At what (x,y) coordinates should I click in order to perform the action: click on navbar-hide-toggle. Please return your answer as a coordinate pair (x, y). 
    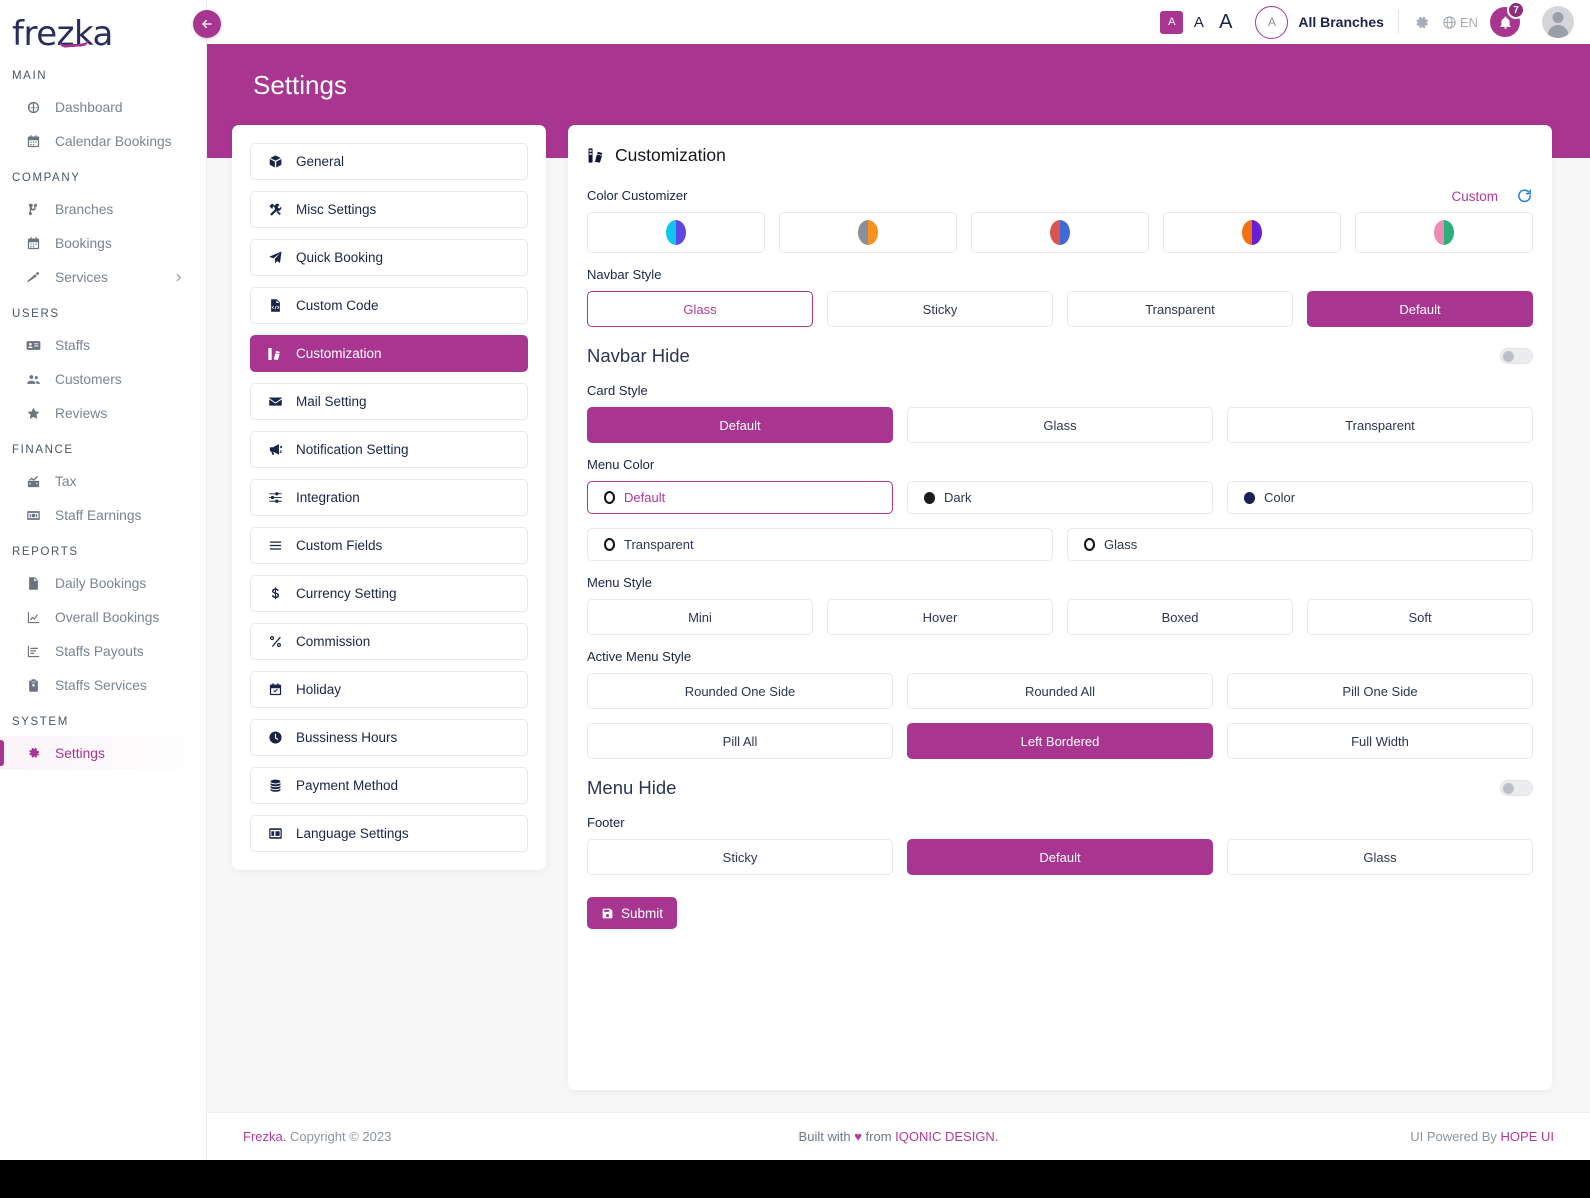
    Looking at the image, I should click on (1516, 356).